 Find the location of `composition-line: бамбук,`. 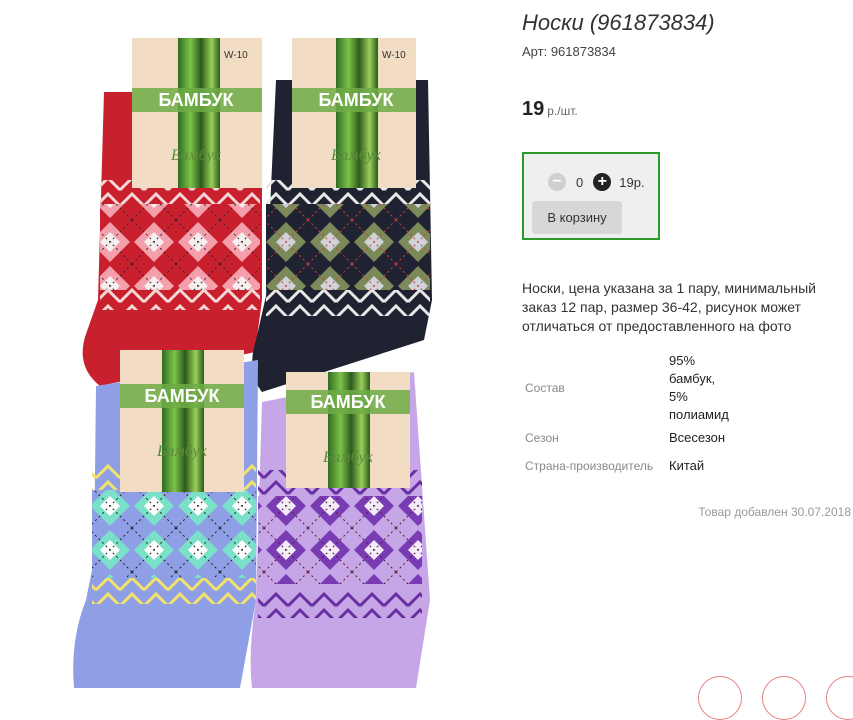

composition-line: бамбук, is located at coordinates (692, 378).